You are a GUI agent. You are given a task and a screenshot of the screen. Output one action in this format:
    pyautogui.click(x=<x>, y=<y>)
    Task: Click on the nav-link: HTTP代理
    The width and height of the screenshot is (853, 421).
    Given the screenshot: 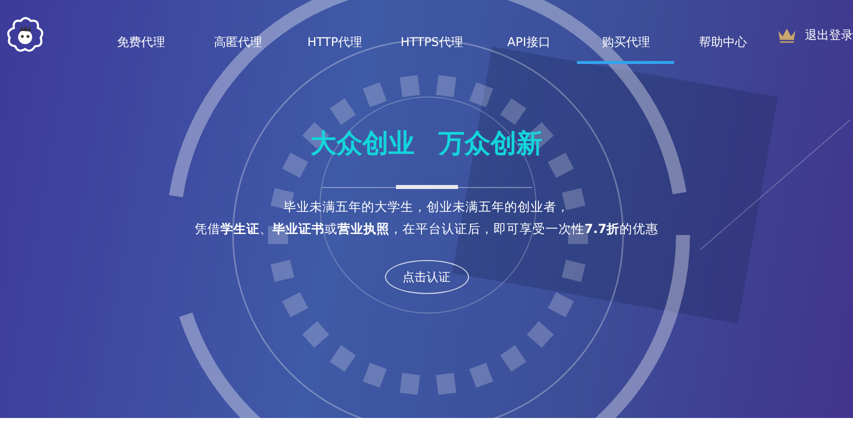 What is the action you would take?
    pyautogui.click(x=335, y=35)
    